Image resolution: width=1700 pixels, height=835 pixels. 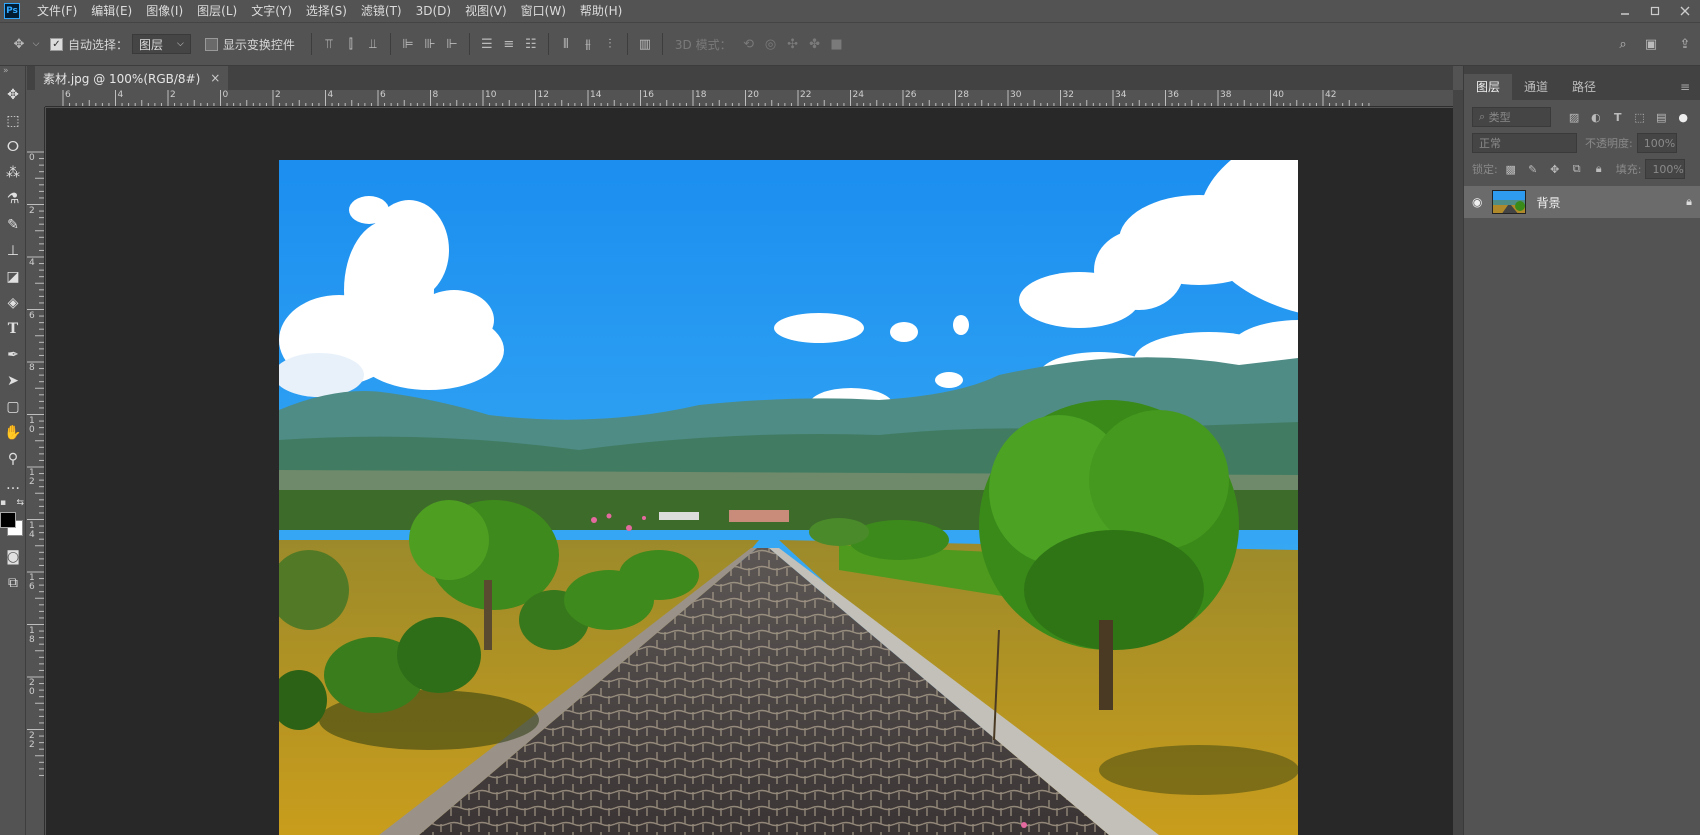 I want to click on search-icon: ⌕, so click(x=1623, y=44).